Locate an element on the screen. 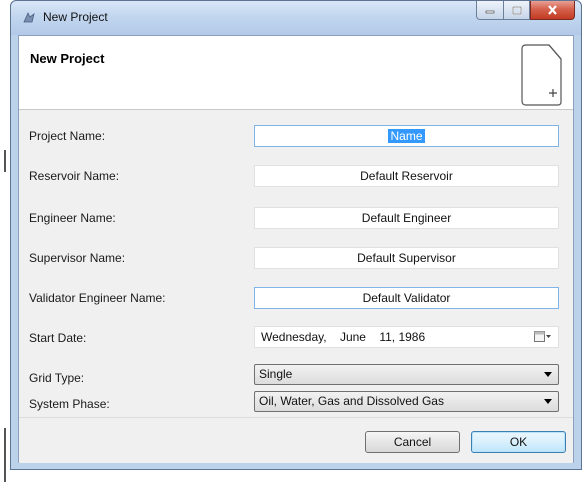  start-date-weekday: Wednesday, is located at coordinates (294, 337).